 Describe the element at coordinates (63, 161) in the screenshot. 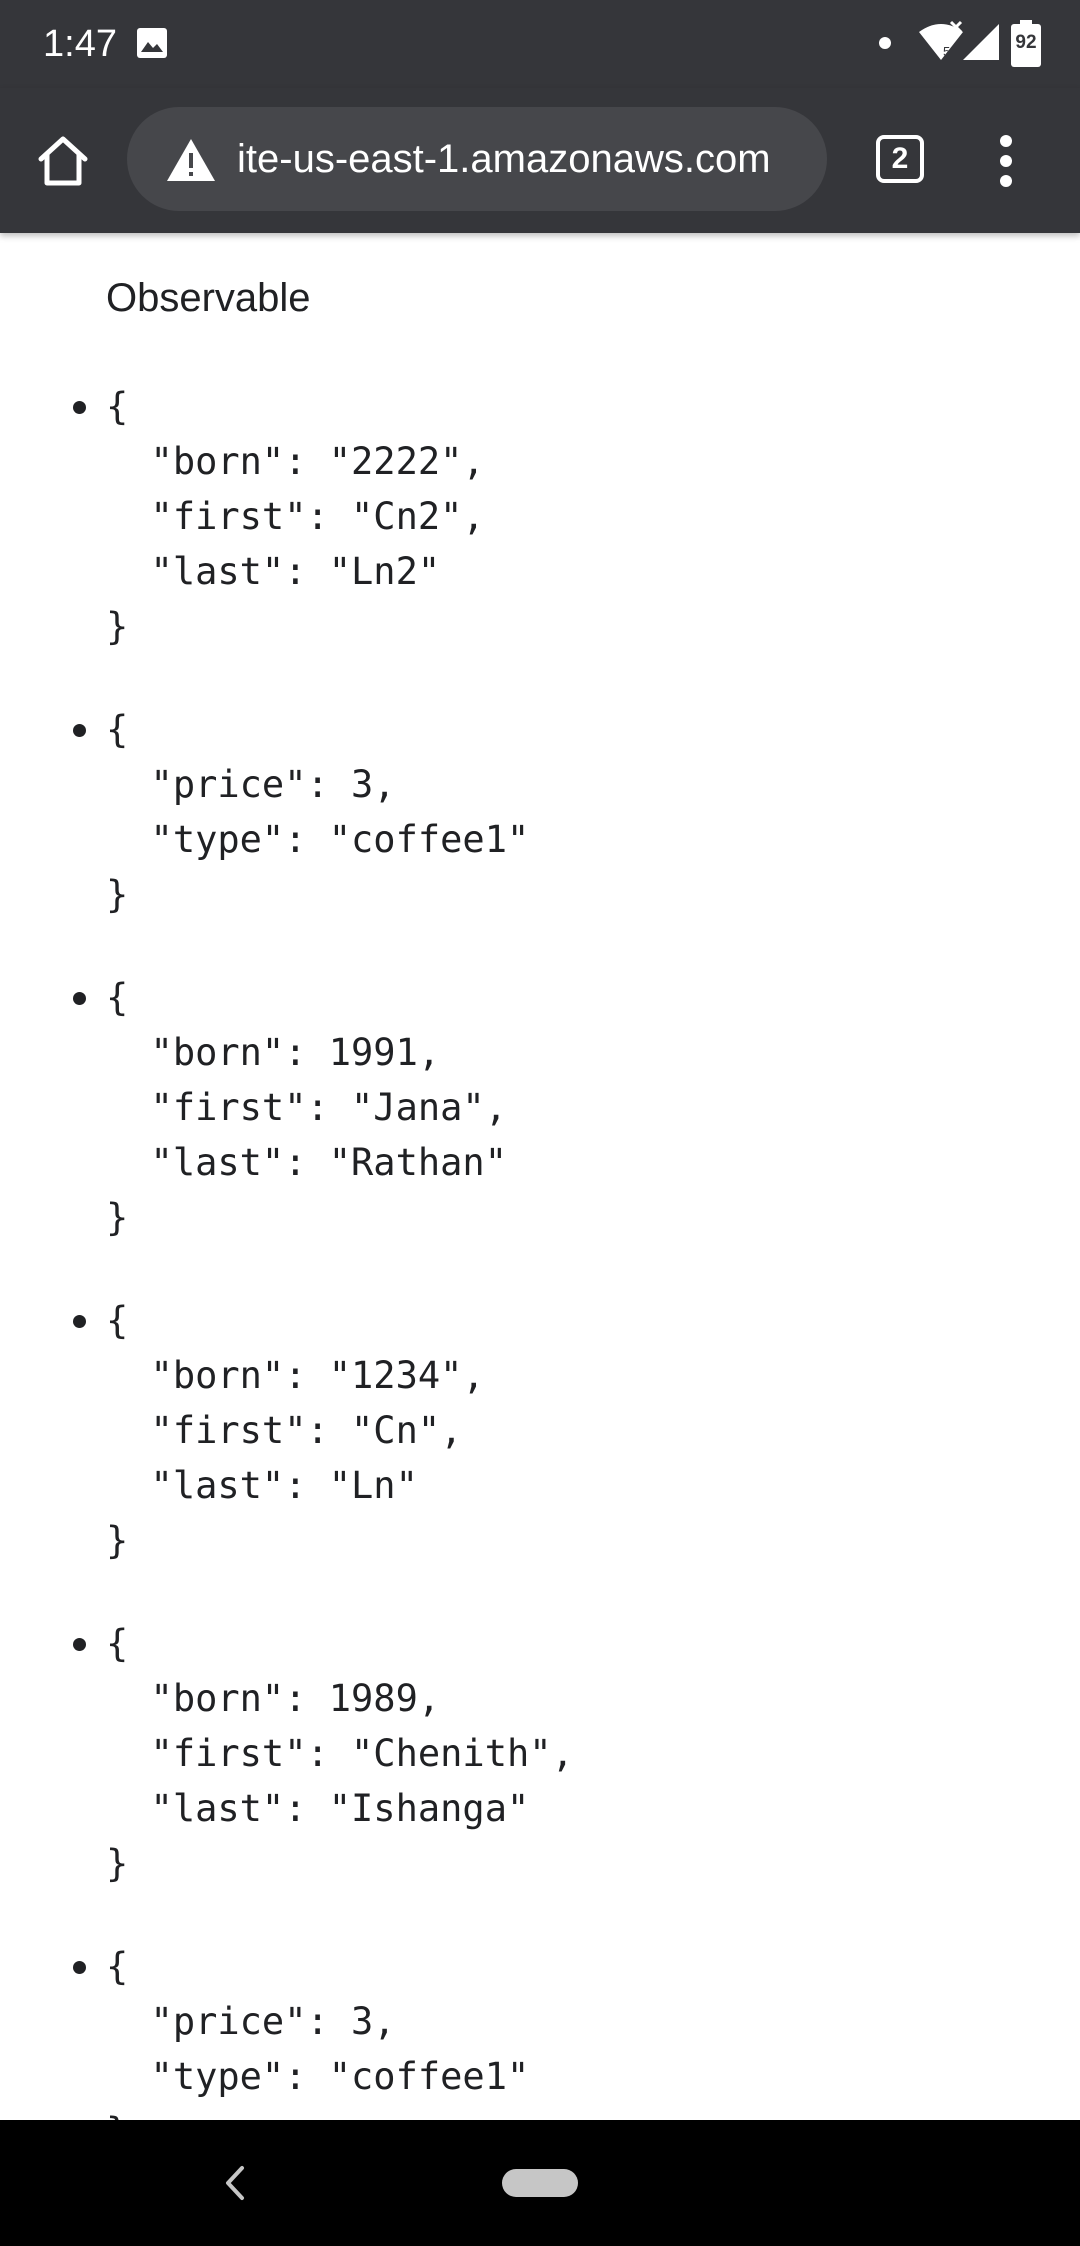

I see `home-icon` at that location.